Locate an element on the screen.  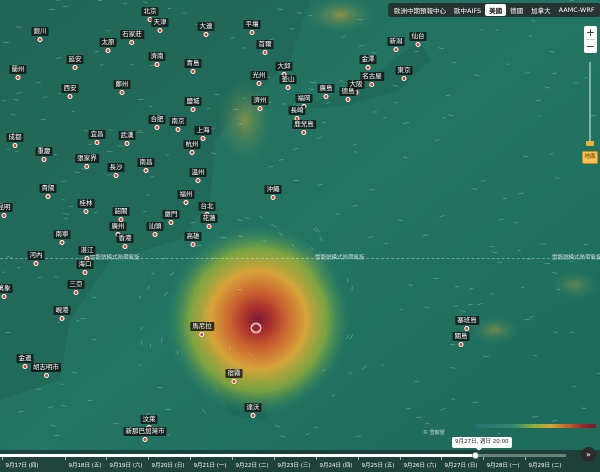
timeline-day-label: 9月23日 (三) is located at coordinates (293, 465).